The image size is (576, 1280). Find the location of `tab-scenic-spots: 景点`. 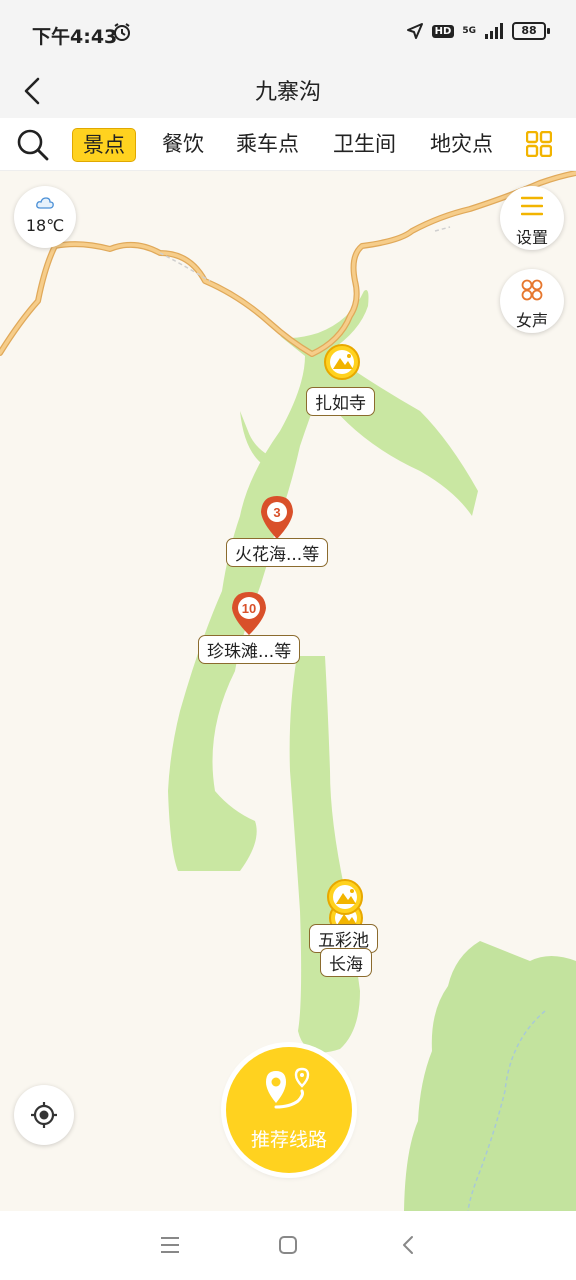

tab-scenic-spots: 景点 is located at coordinates (104, 145).